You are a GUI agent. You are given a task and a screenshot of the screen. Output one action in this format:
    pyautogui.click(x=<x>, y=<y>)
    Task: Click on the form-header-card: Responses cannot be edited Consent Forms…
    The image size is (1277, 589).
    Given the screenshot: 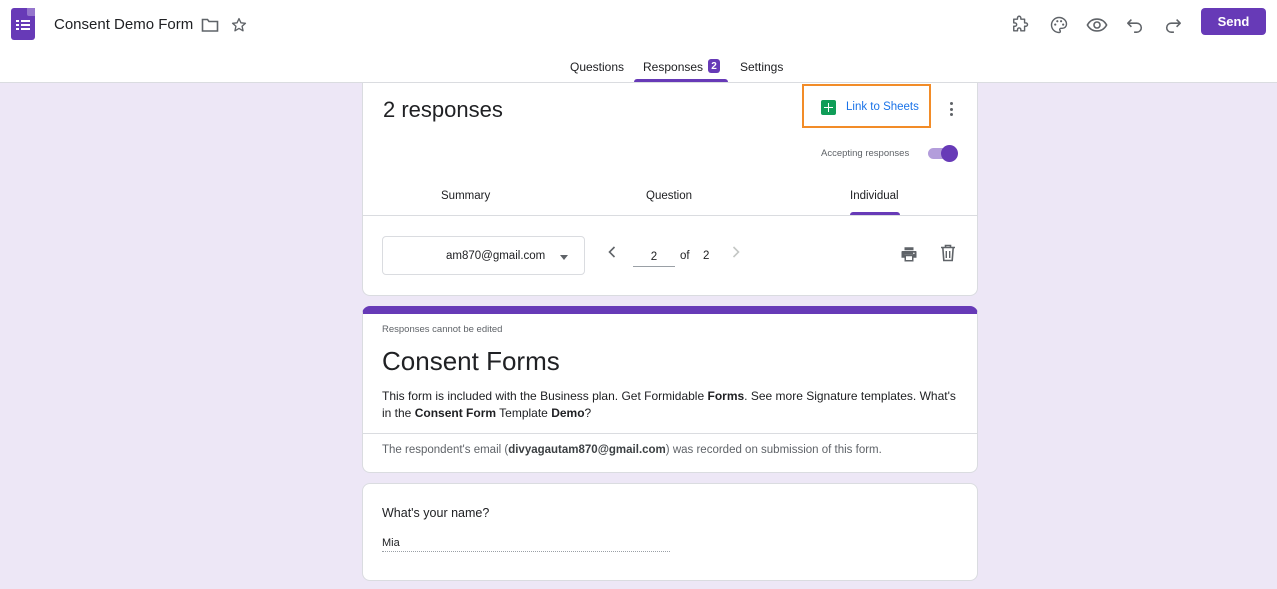 What is the action you would take?
    pyautogui.click(x=670, y=389)
    